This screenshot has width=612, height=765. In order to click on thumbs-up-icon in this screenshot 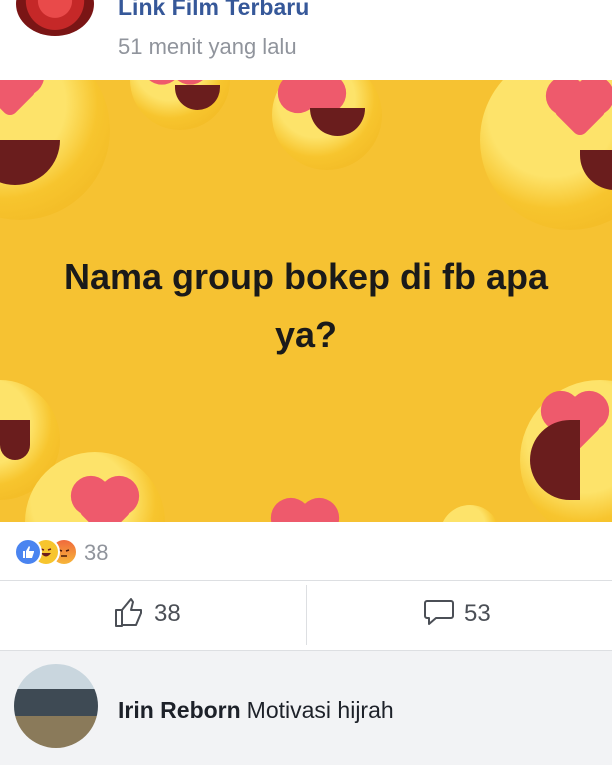, I will do `click(129, 614)`.